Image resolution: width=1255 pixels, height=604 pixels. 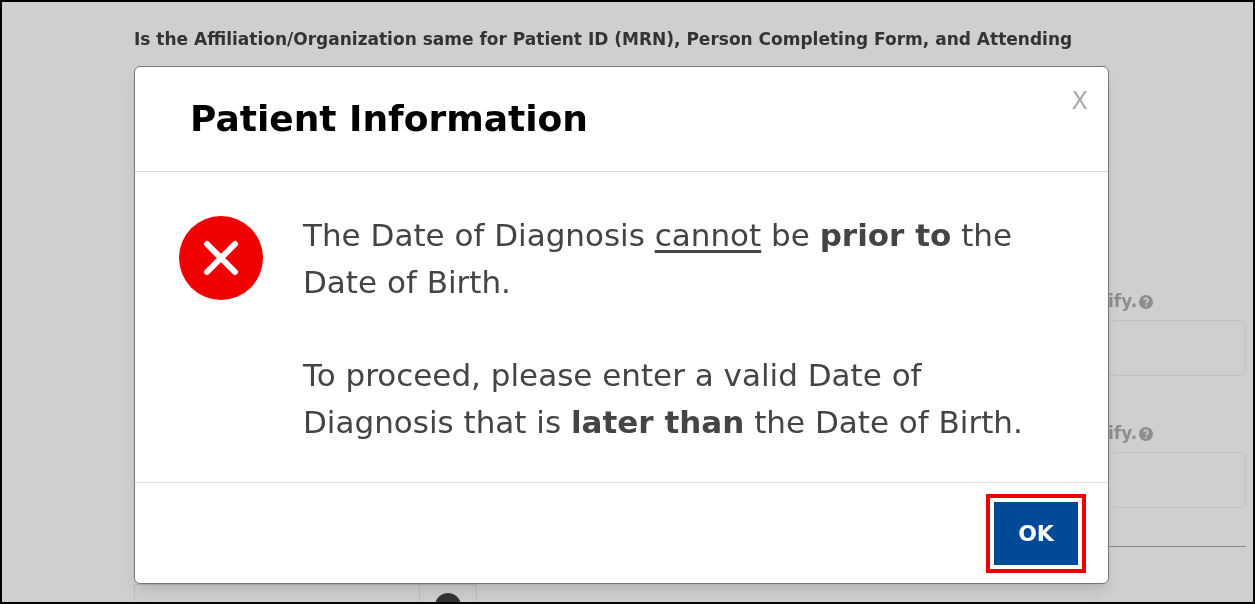 What do you see at coordinates (663, 399) in the screenshot?
I see `message-text: To proceed, please enter a valid Date of Diagnosis that is later than the Date of Birth.` at bounding box center [663, 399].